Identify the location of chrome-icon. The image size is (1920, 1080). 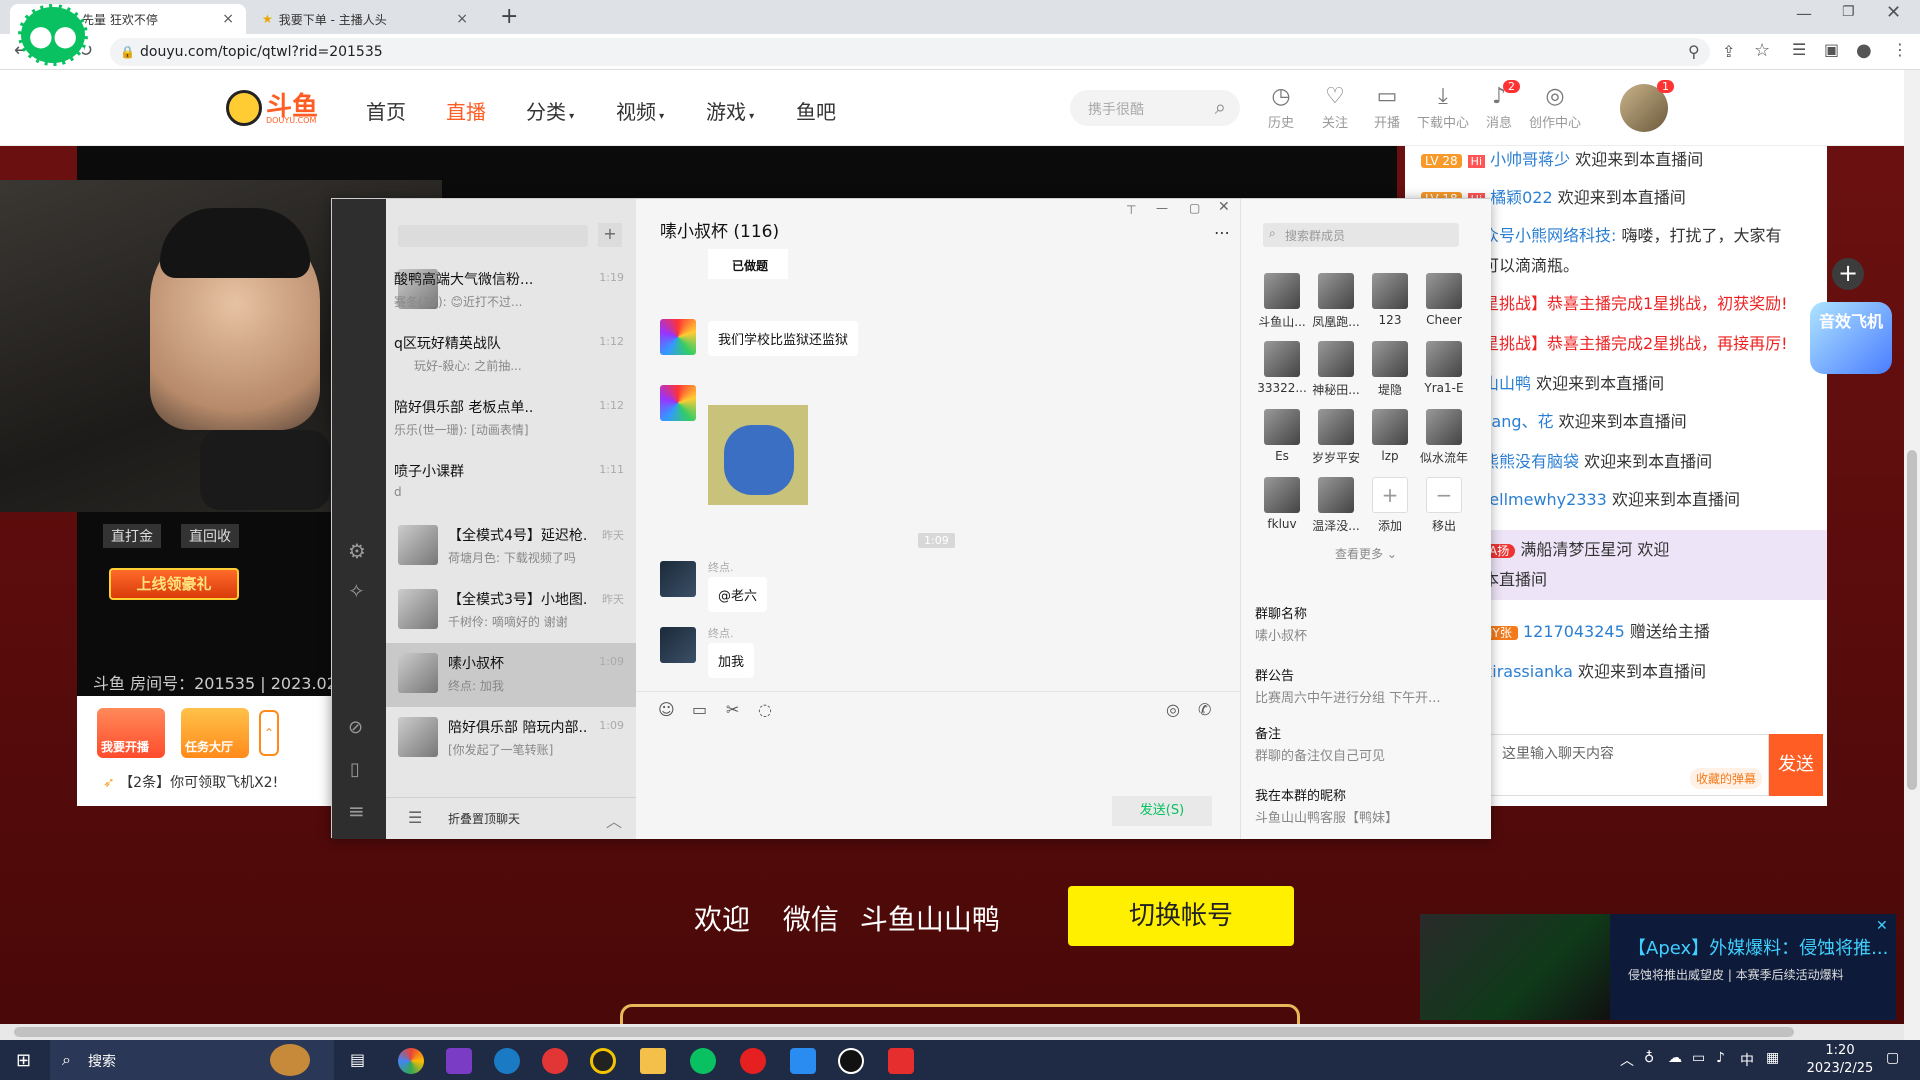
(411, 1061).